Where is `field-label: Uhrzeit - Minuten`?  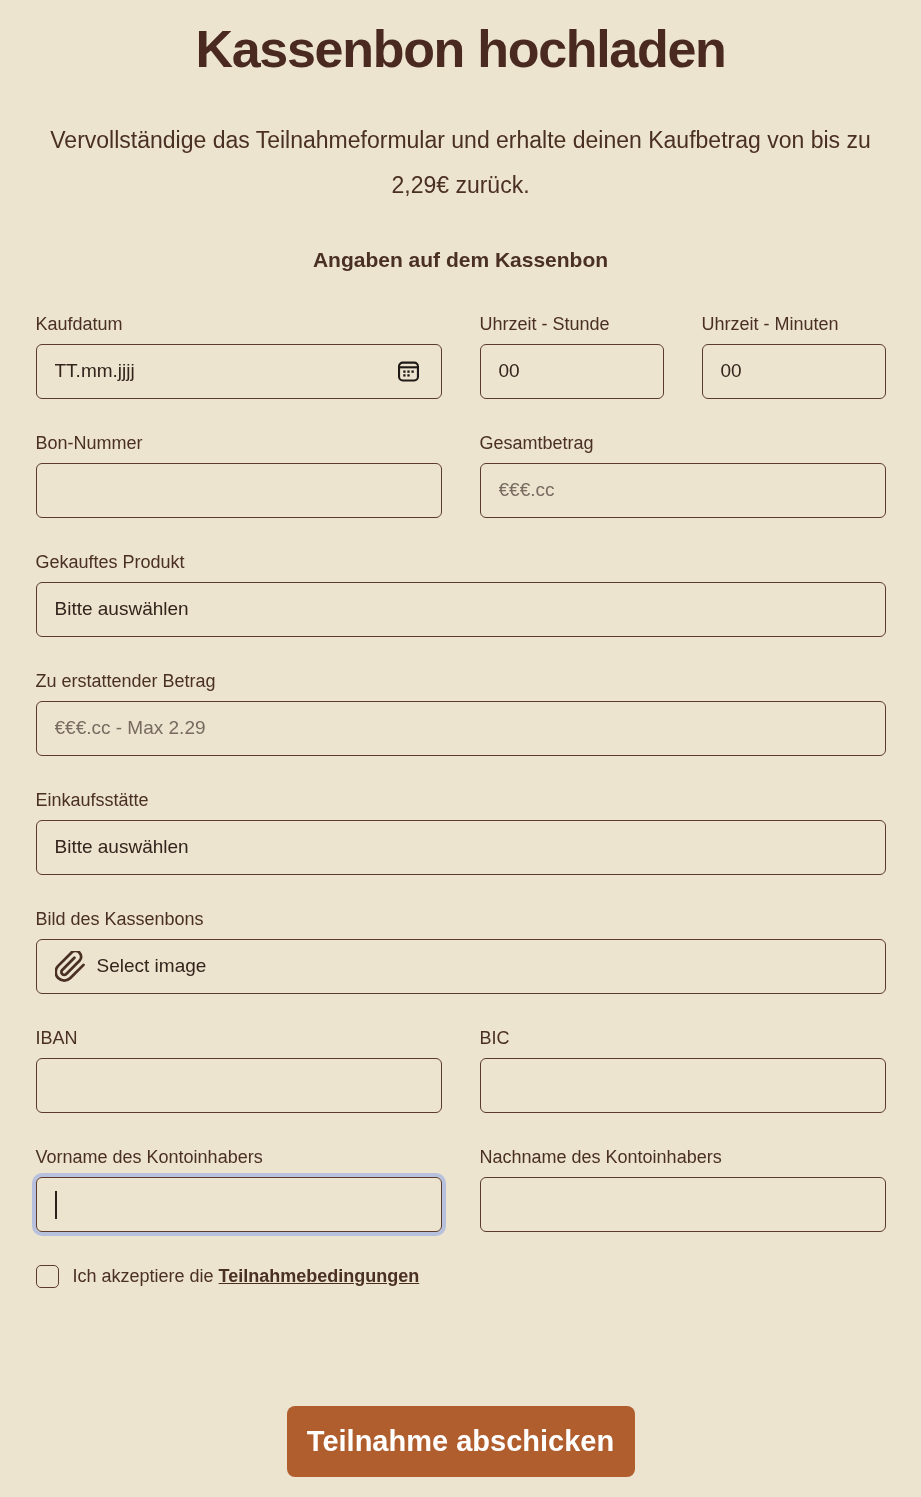 field-label: Uhrzeit - Minuten is located at coordinates (770, 324).